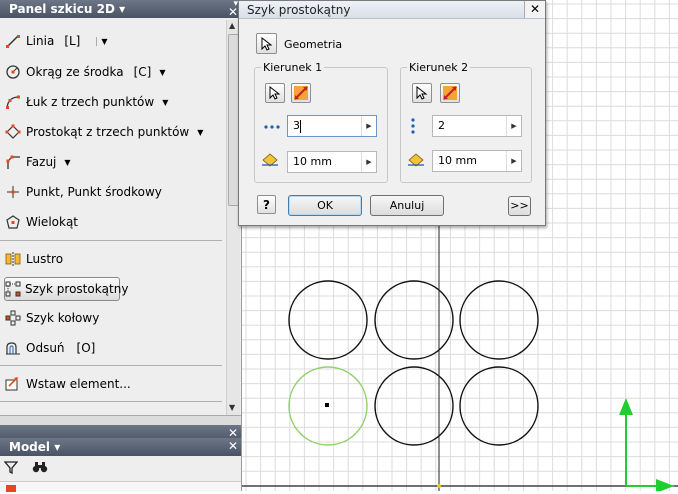  What do you see at coordinates (457, 160) in the screenshot?
I see `direction2-spacing-value: 10 mm` at bounding box center [457, 160].